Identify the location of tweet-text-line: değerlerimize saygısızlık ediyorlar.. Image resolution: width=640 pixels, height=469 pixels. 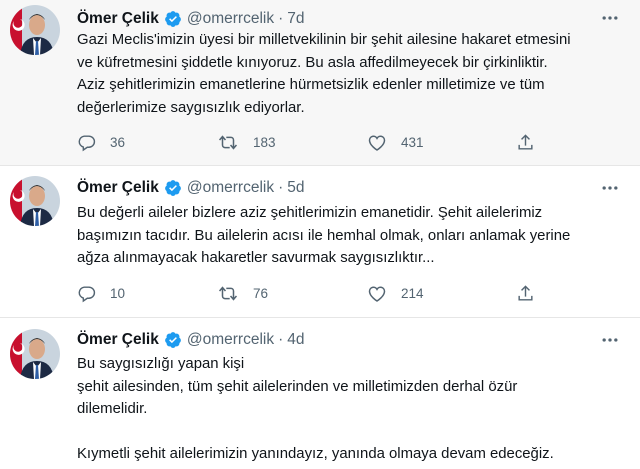
(191, 107).